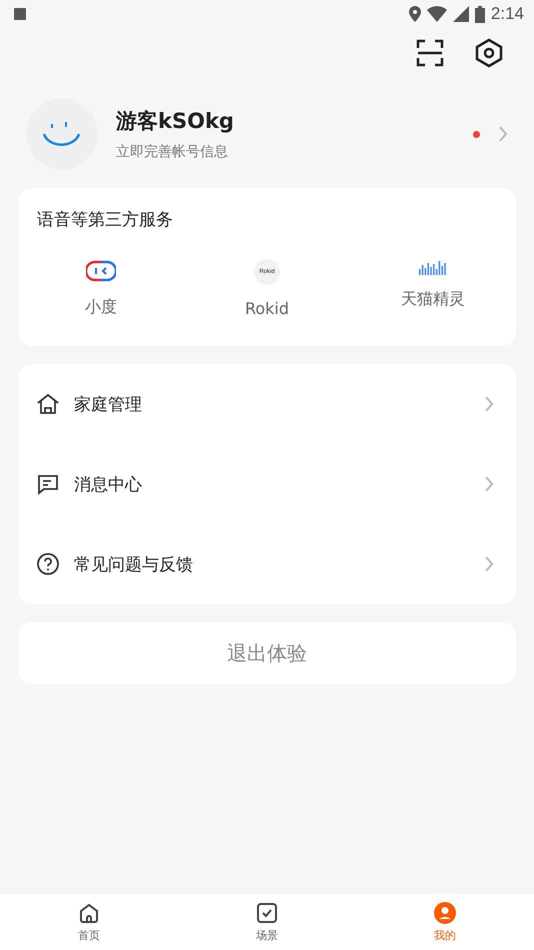  Describe the element at coordinates (272, 404) in the screenshot. I see `menu-item: 家庭管理` at that location.